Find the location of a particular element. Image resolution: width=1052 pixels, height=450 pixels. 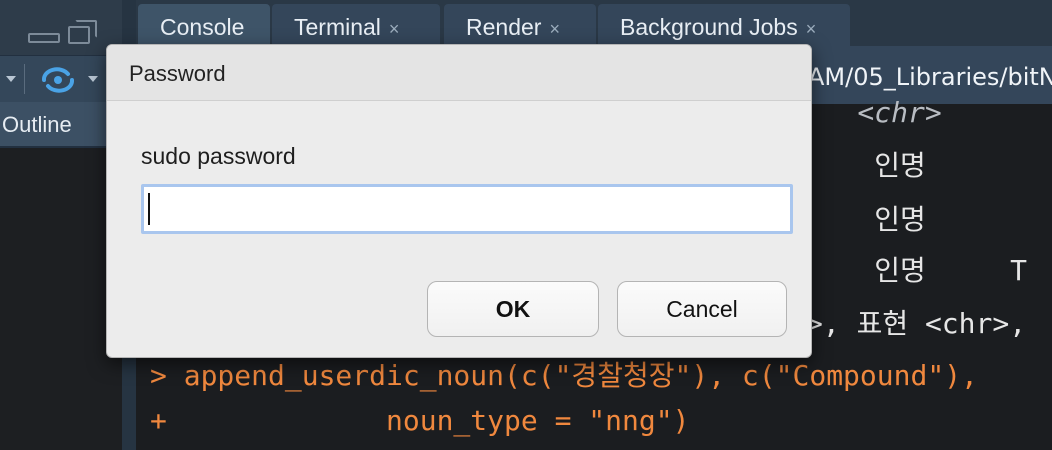

console-line: >, 표현 <chr>, is located at coordinates (916, 323).